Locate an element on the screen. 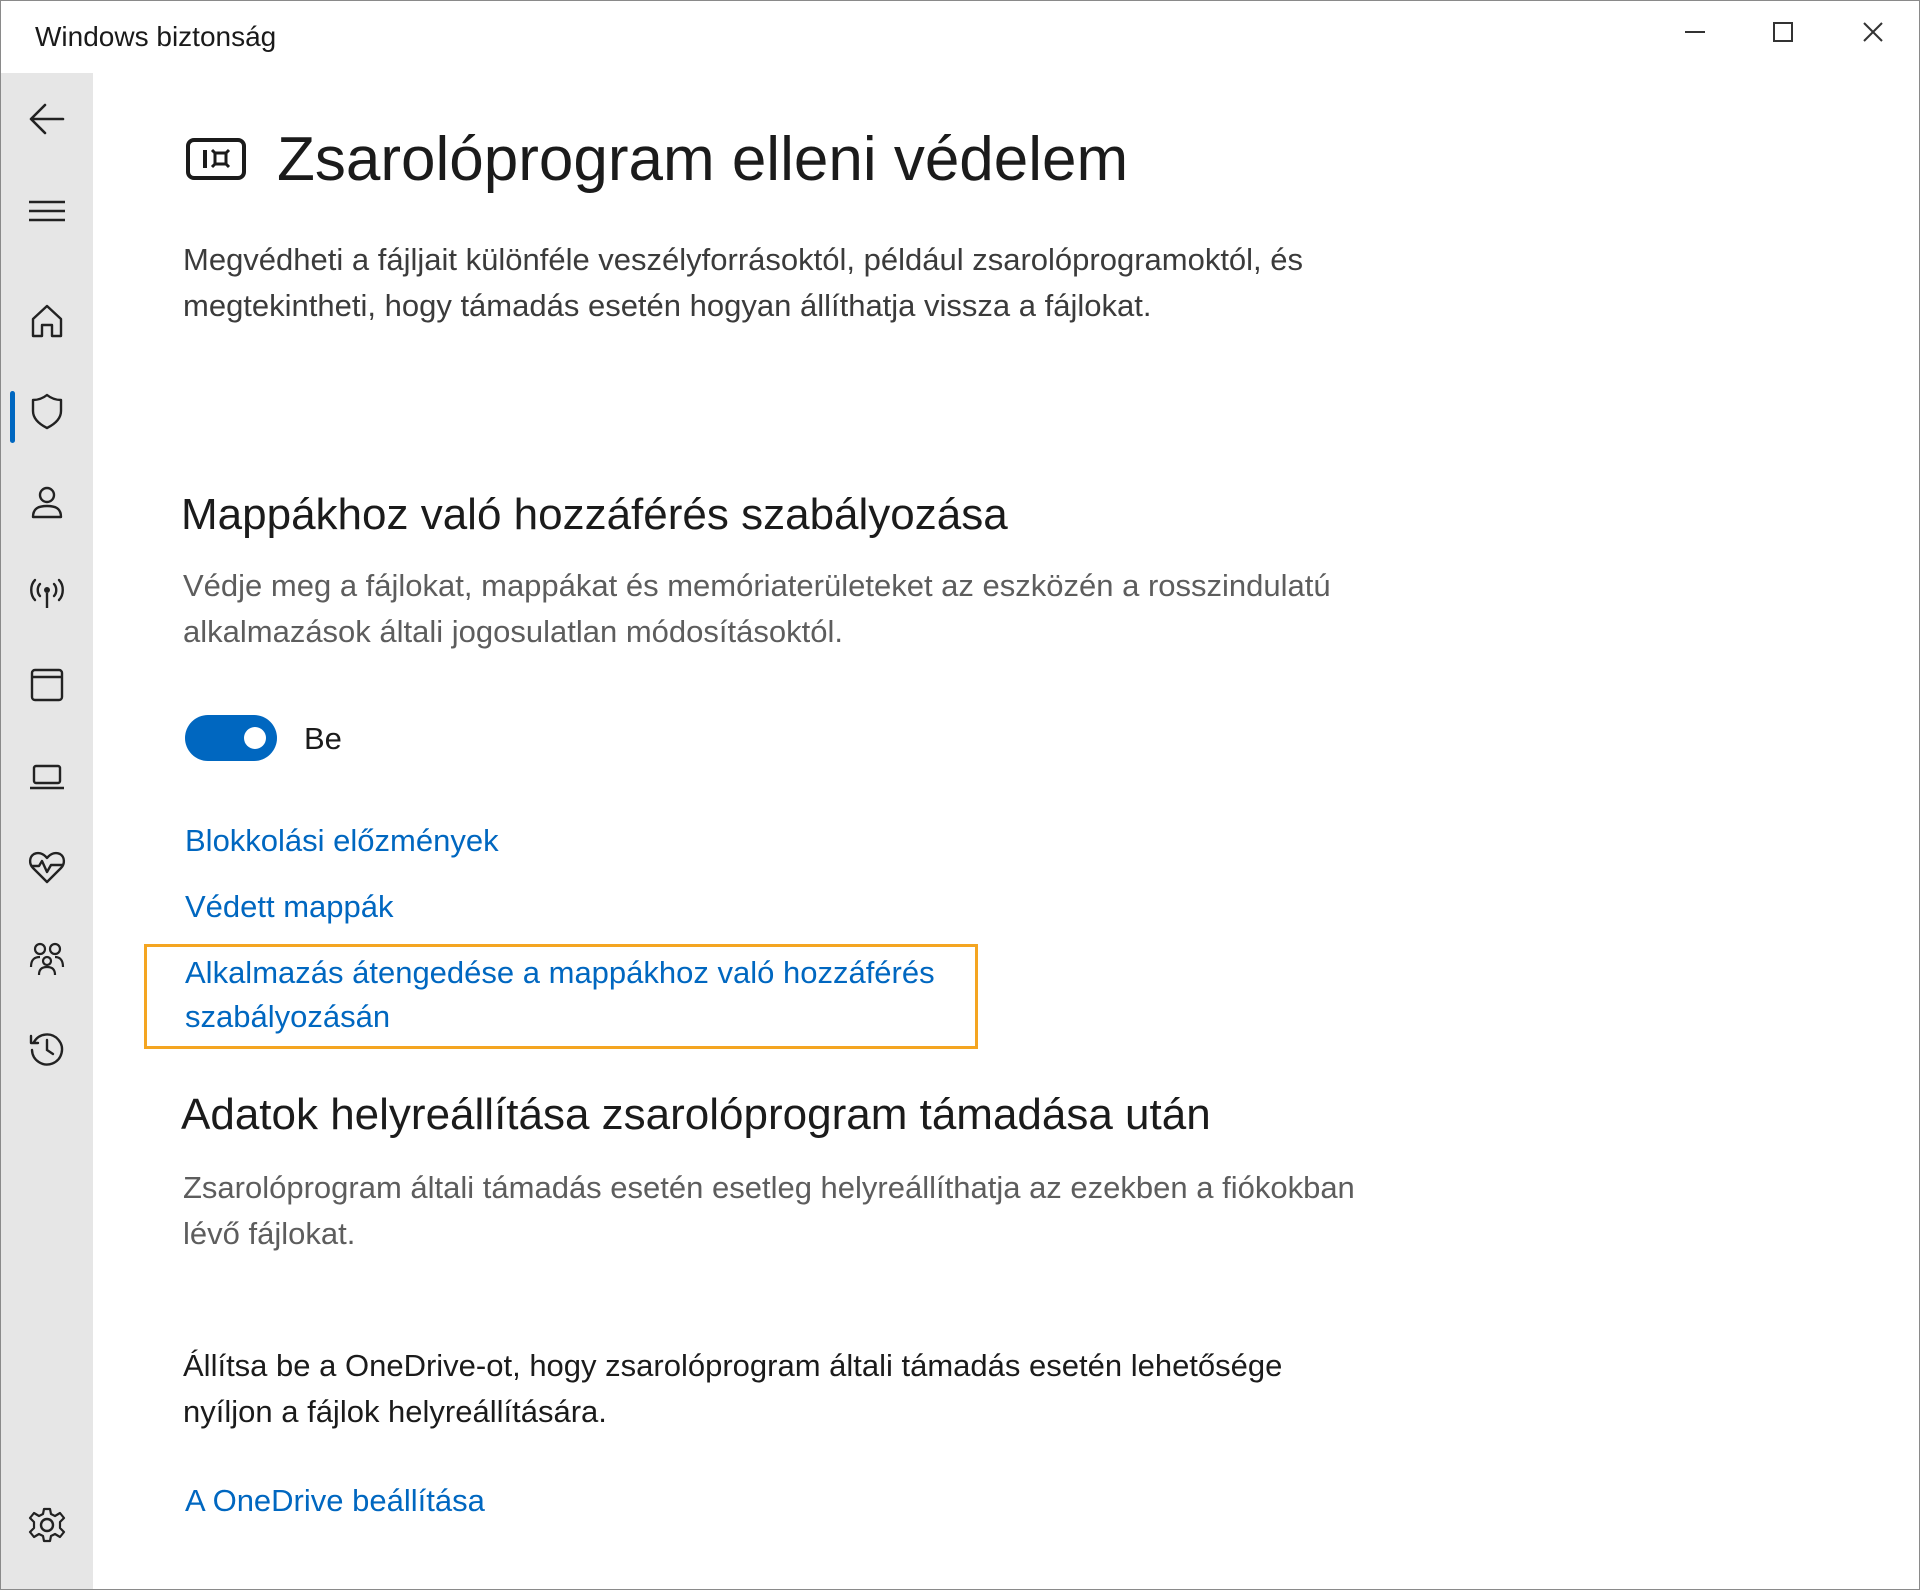 This screenshot has height=1590, width=1920. active-indicator is located at coordinates (12, 417).